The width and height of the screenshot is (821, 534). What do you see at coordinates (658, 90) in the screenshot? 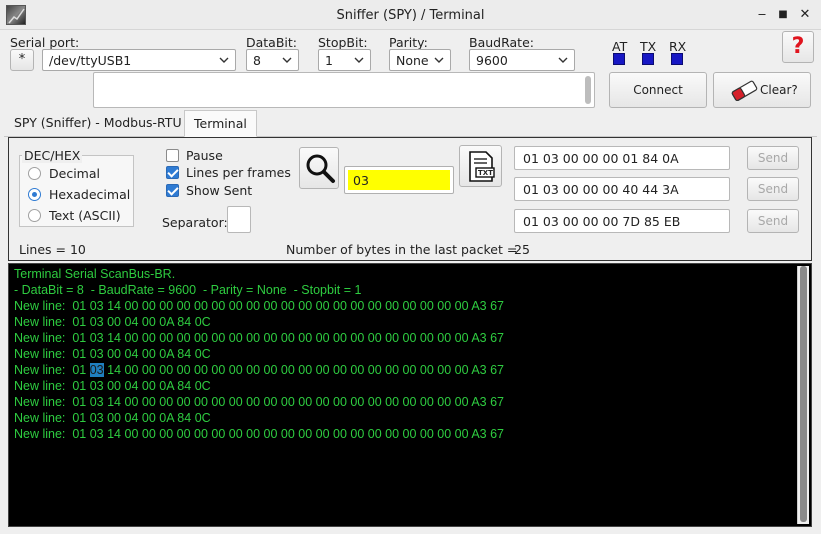
I see `connect-button: Connect` at bounding box center [658, 90].